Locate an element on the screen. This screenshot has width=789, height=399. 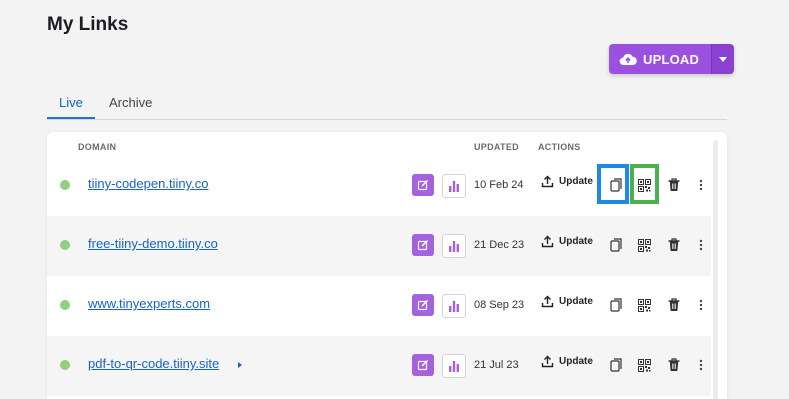
table-row: www.tinyexperts.com 08 Sep 23 Update is located at coordinates (379, 306).